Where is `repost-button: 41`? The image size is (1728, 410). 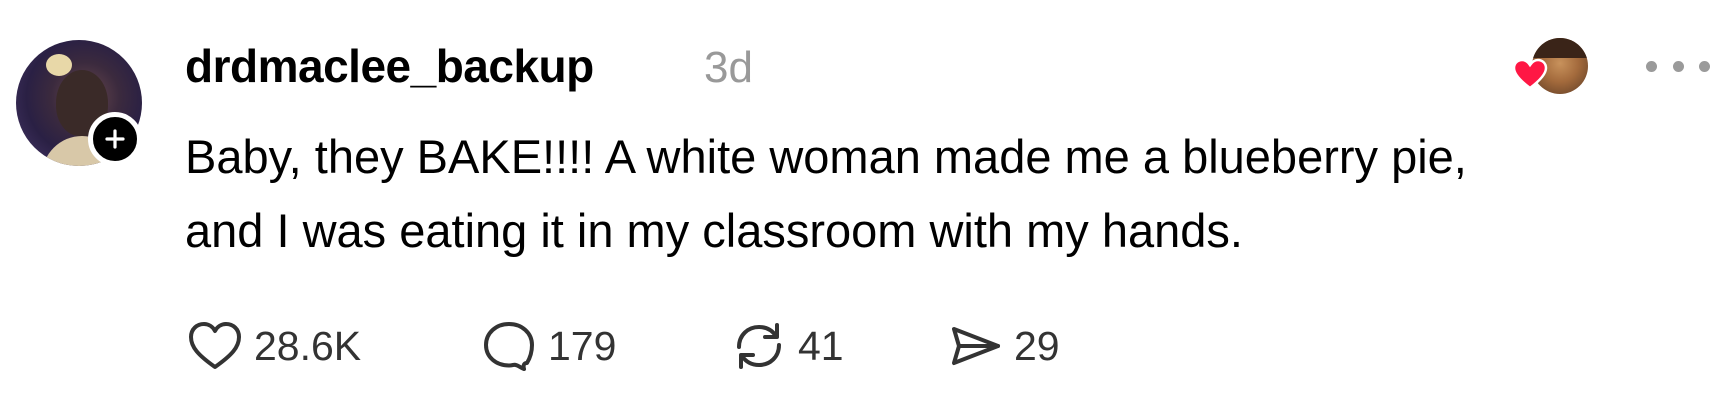
repost-button: 41 is located at coordinates (787, 346).